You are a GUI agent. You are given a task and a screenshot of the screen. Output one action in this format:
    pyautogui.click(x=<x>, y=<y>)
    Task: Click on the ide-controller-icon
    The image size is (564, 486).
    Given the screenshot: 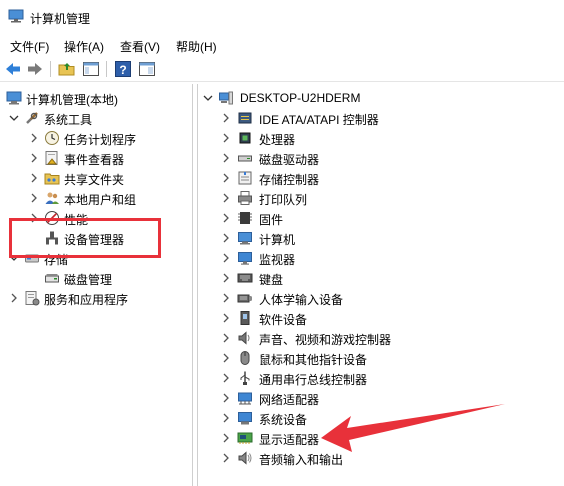 What is the action you would take?
    pyautogui.click(x=245, y=118)
    